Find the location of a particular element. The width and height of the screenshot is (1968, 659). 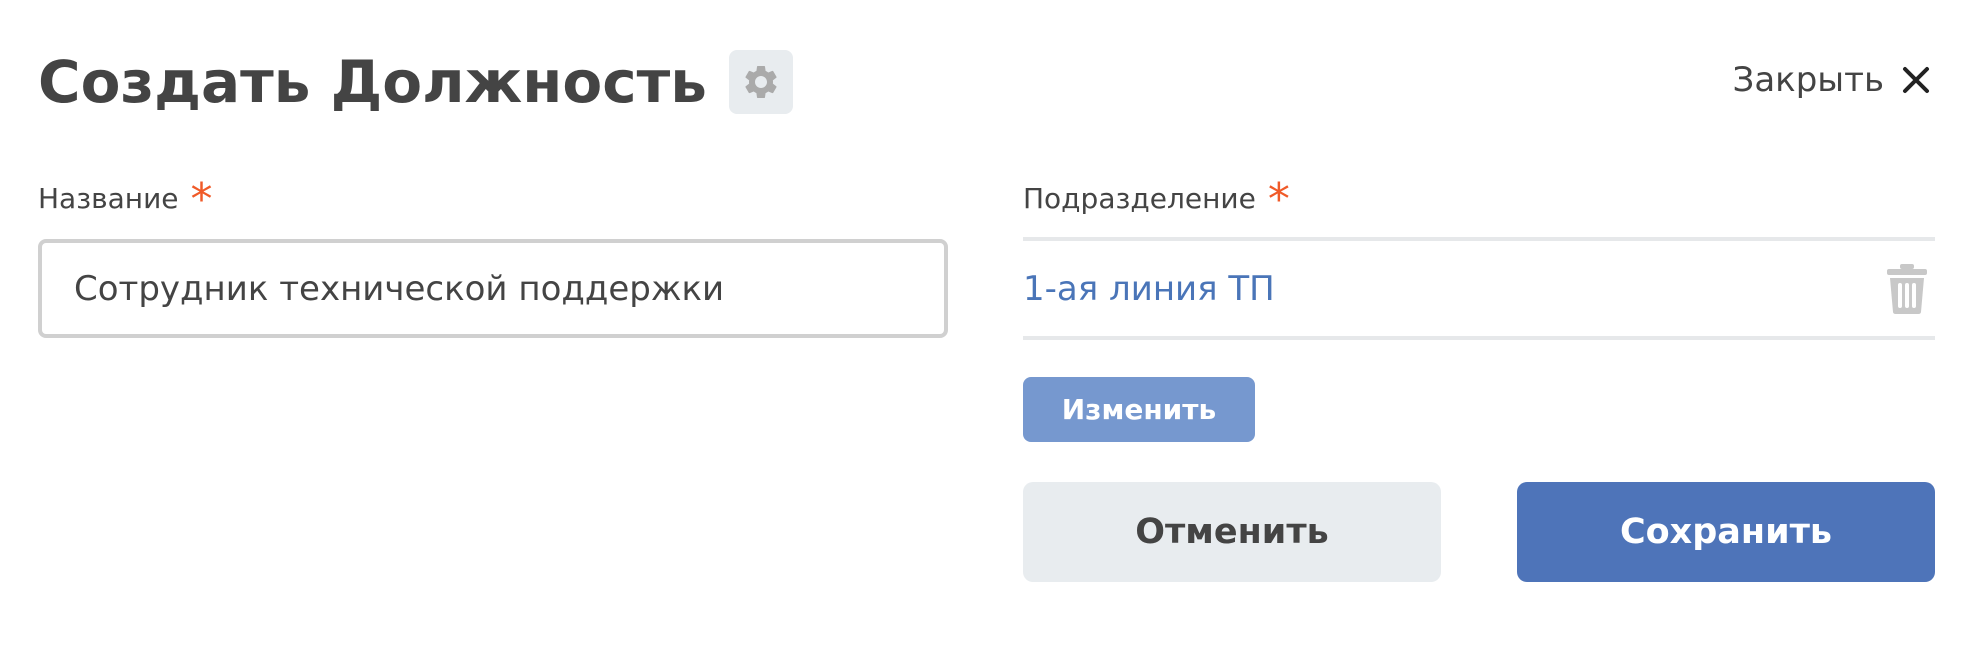

department-label: Подразделение * is located at coordinates (1156, 200).